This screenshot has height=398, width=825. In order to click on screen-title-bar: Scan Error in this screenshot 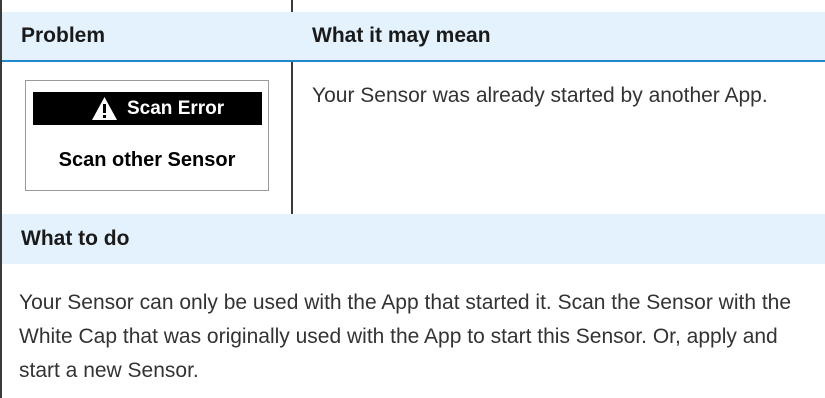, I will do `click(147, 108)`.